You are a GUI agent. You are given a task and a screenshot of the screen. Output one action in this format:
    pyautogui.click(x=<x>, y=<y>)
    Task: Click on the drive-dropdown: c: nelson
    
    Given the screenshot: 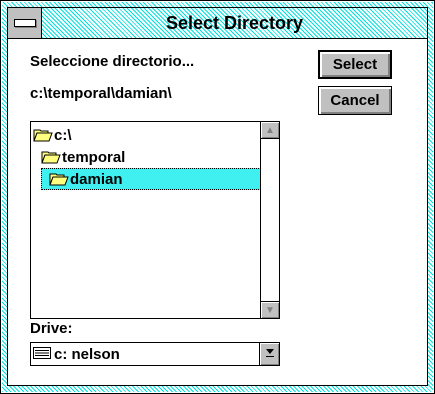 What is the action you would take?
    pyautogui.click(x=155, y=354)
    